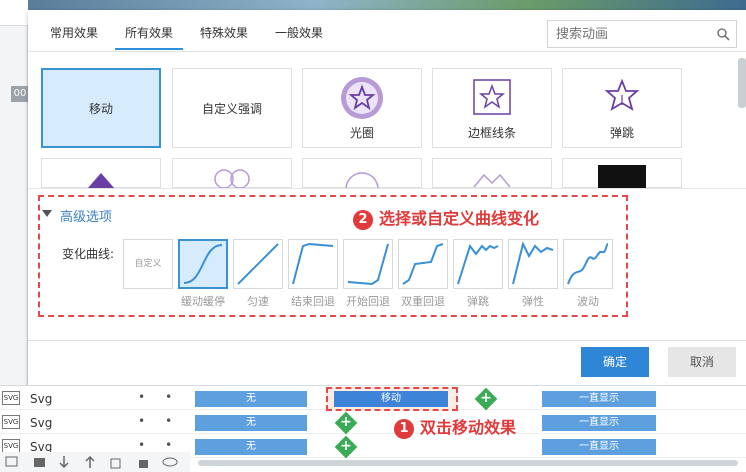 Image resolution: width=746 pixels, height=472 pixels. What do you see at coordinates (423, 301) in the screenshot?
I see `curve-name: 双重回退` at bounding box center [423, 301].